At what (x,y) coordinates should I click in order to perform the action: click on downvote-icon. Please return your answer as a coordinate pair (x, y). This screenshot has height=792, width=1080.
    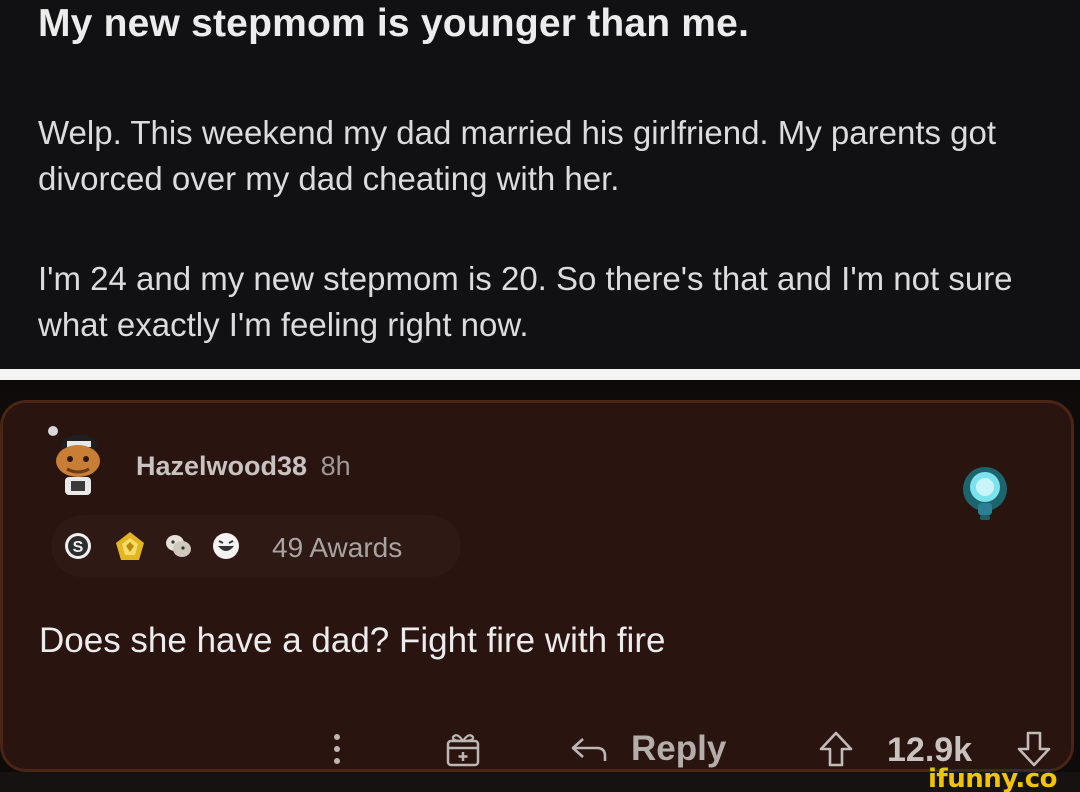
    Looking at the image, I should click on (1034, 749).